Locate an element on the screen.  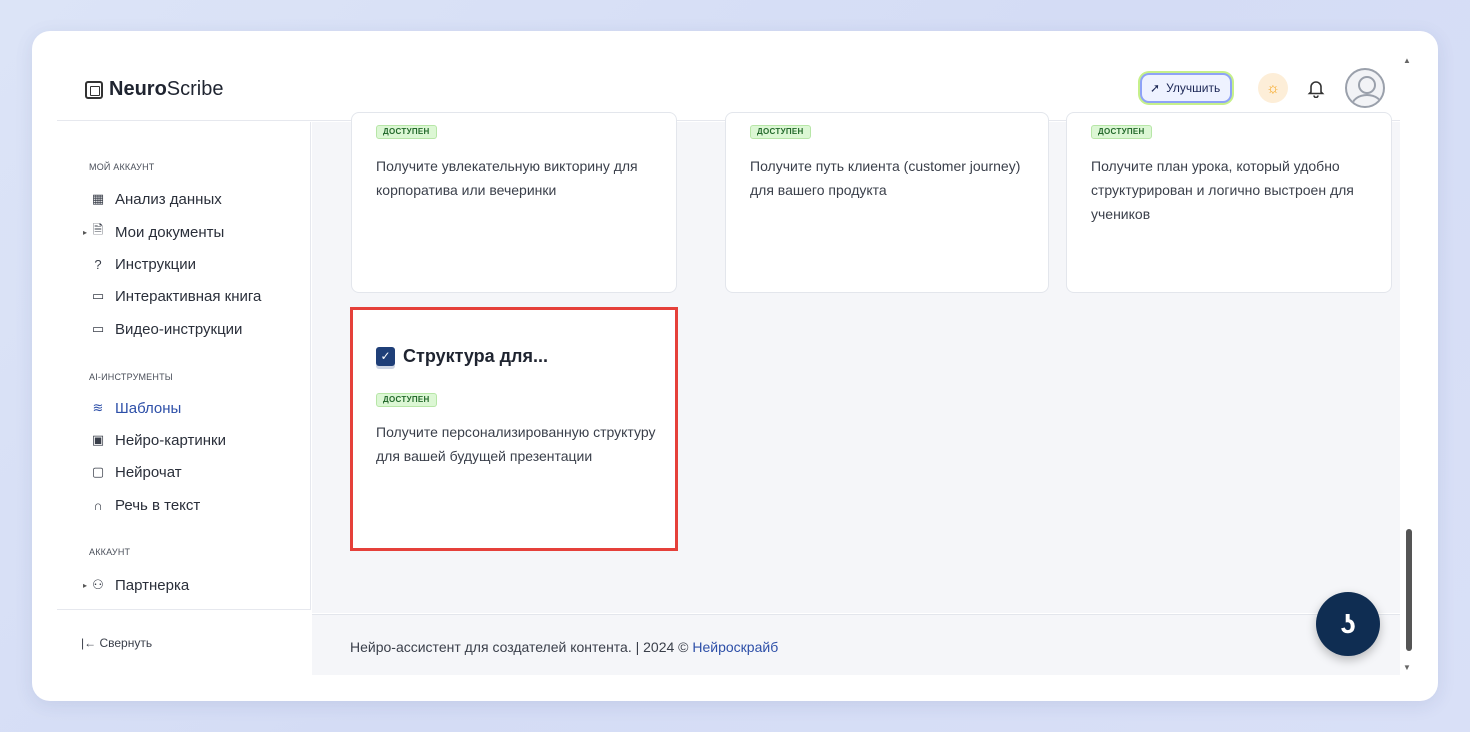
scroll-thumb is located at coordinates (1409, 590).